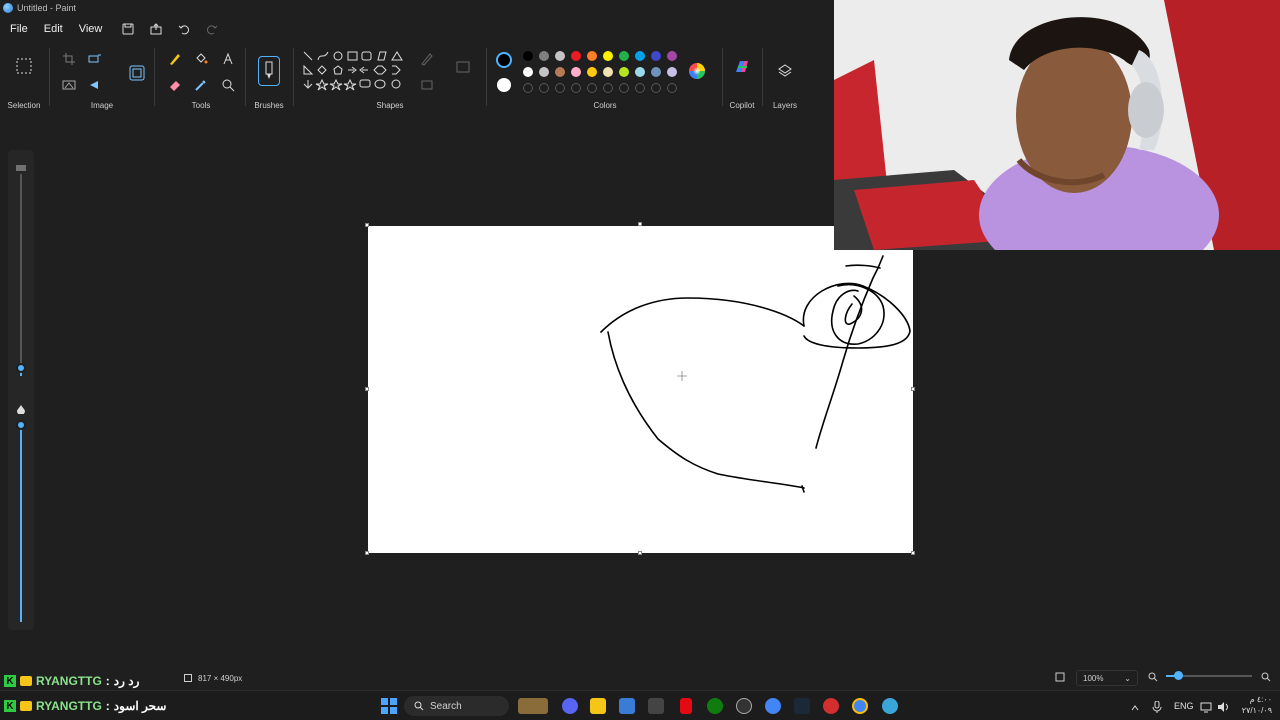 The image size is (1280, 720). I want to click on rotate-icon, so click(95, 85).